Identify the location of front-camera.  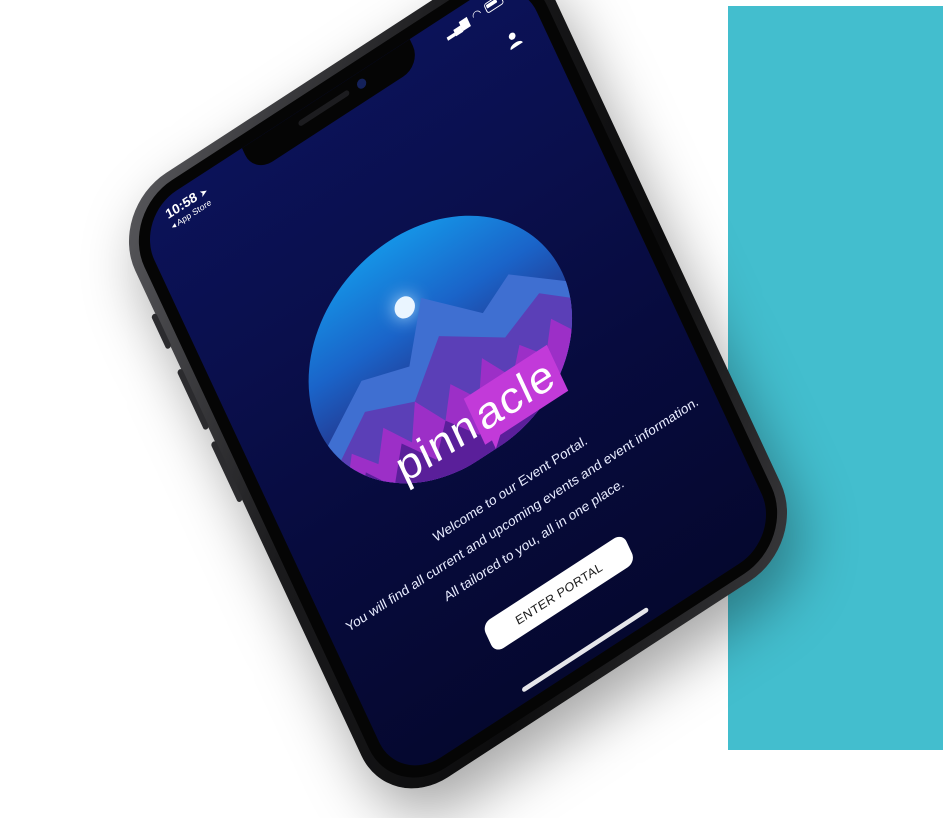
(361, 83).